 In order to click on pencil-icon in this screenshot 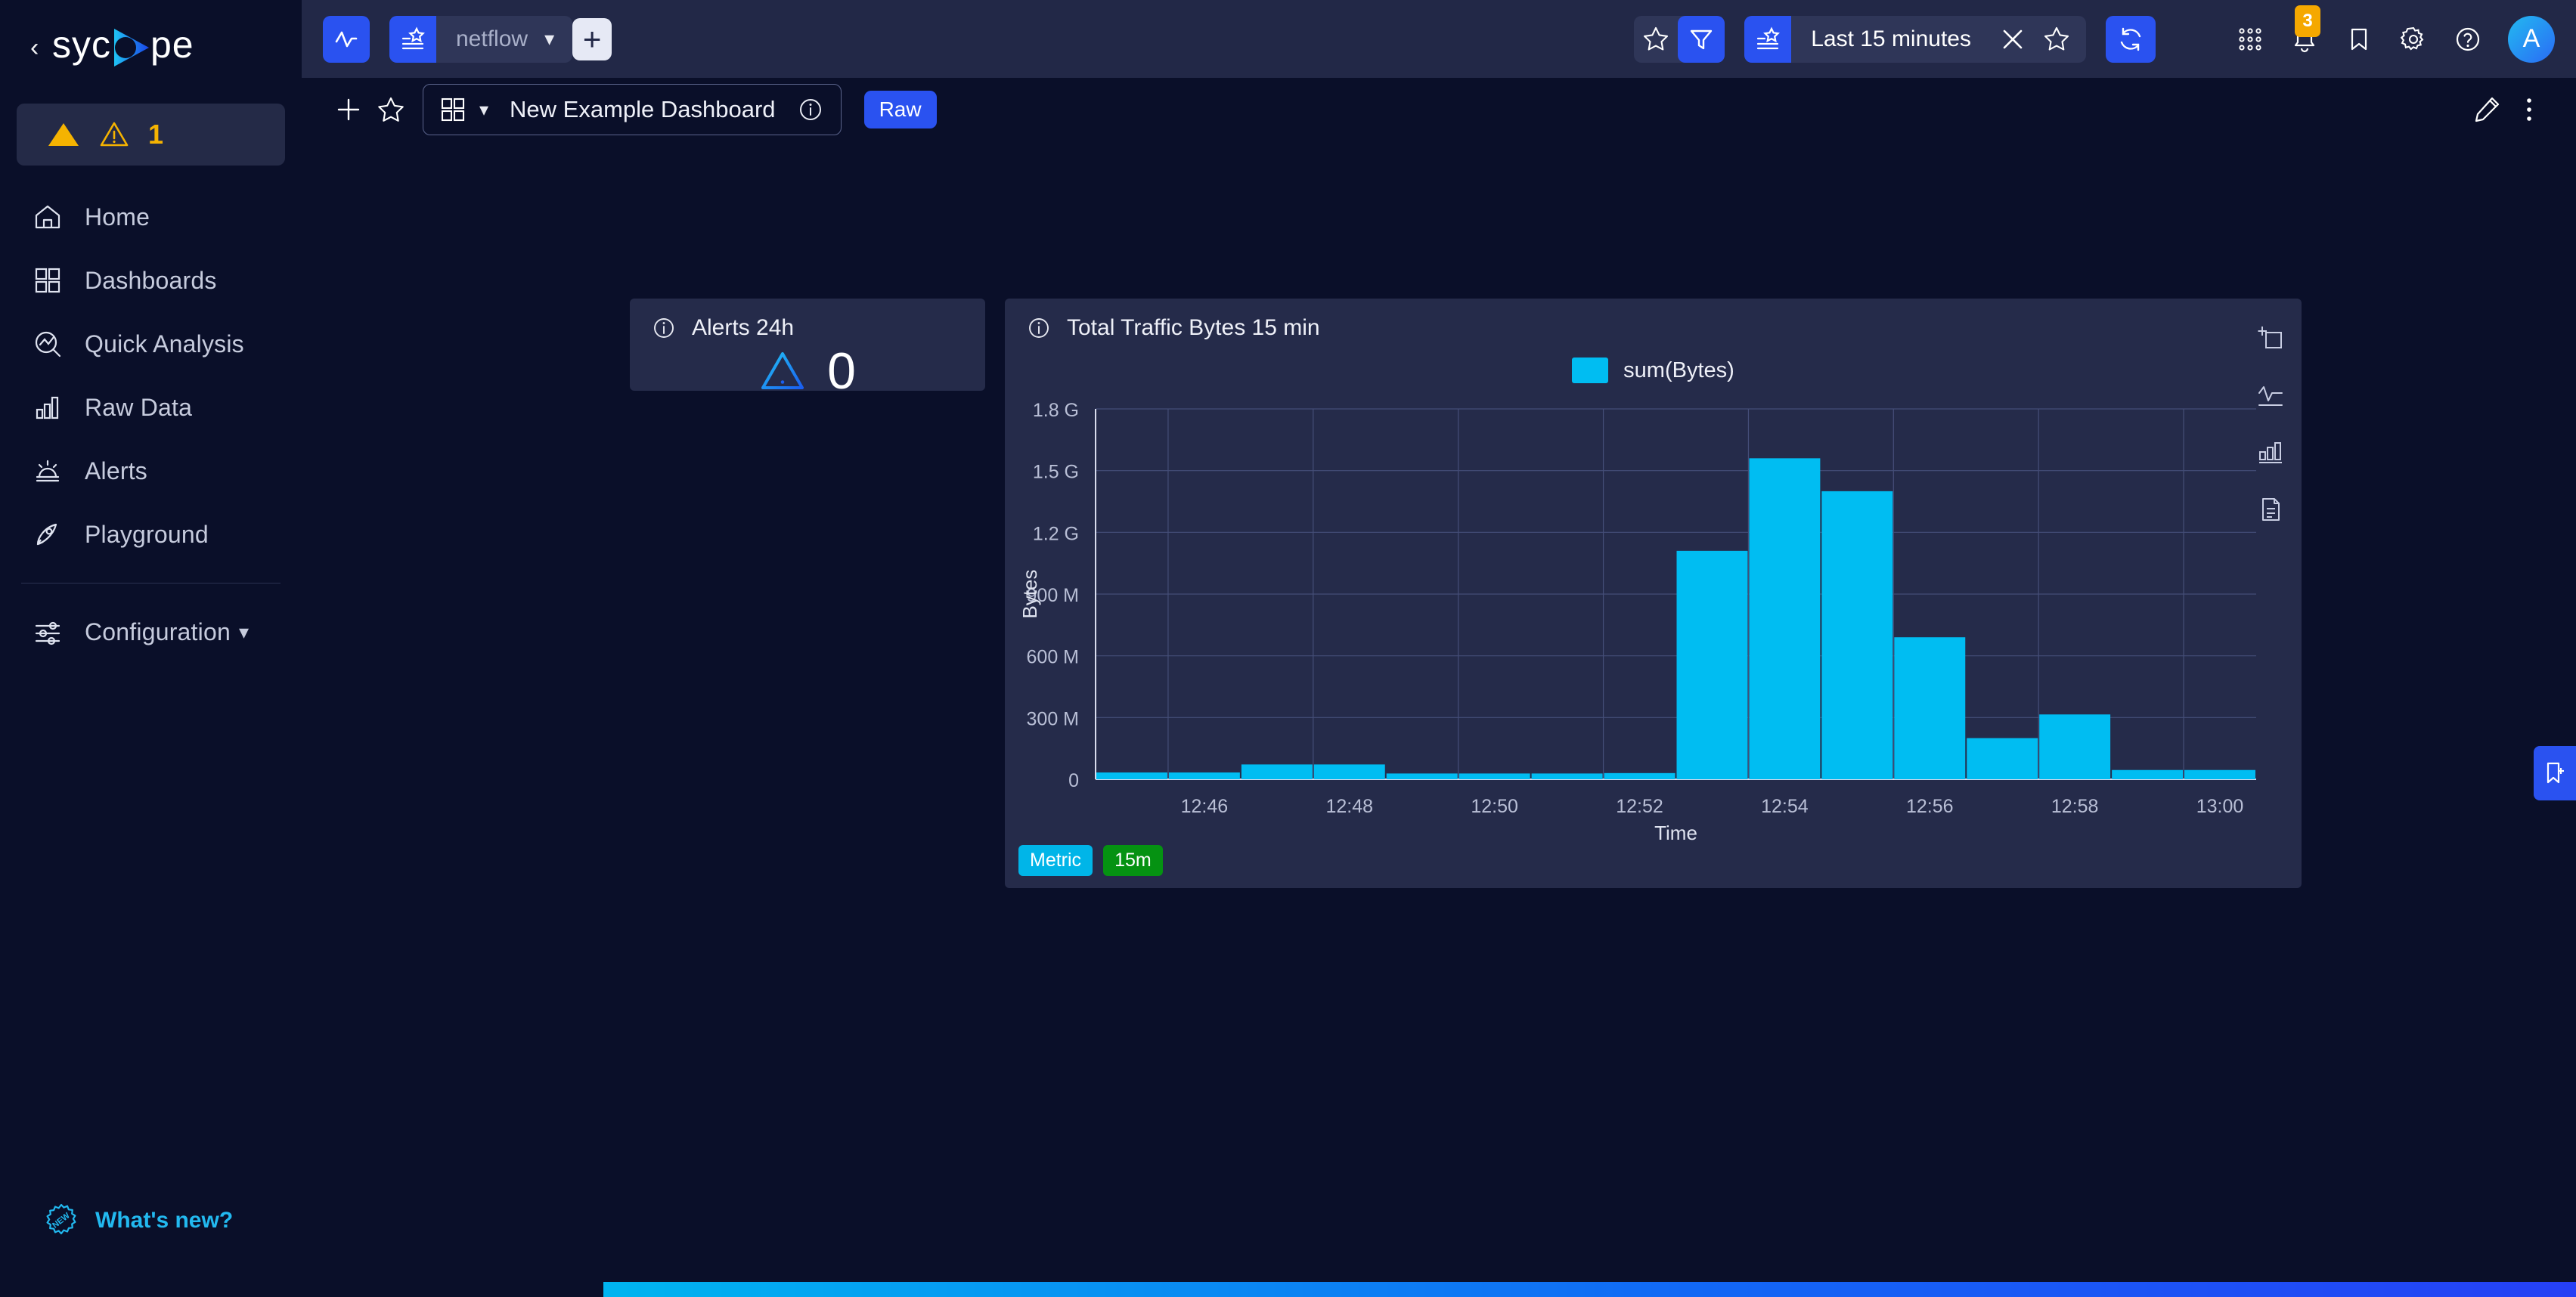, I will do `click(2487, 109)`.